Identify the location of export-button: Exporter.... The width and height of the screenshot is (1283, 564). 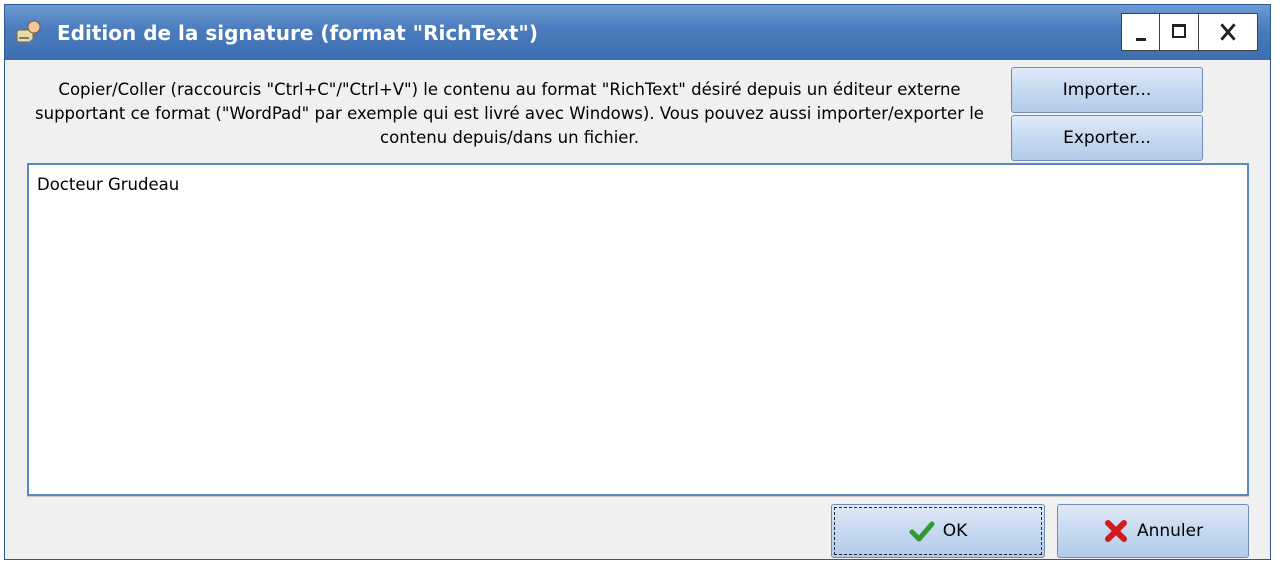
(1107, 138).